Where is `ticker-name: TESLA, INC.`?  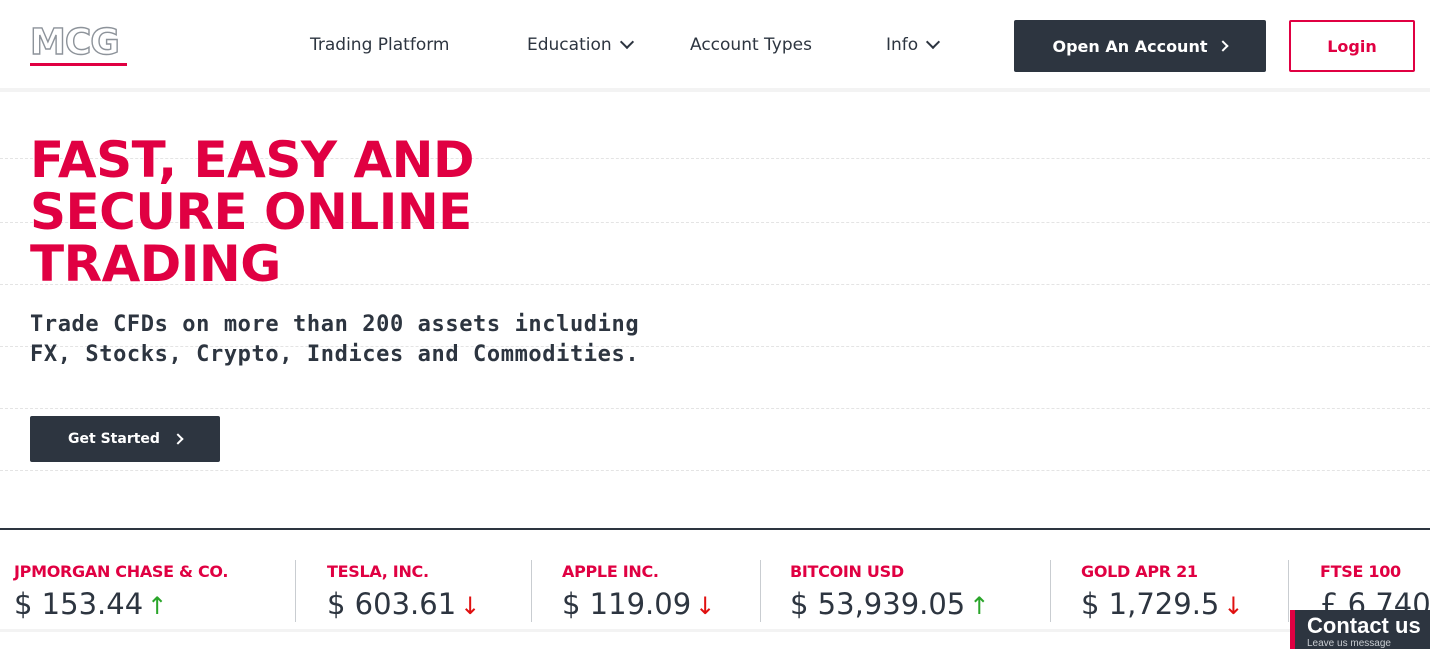 ticker-name: TESLA, INC. is located at coordinates (378, 571).